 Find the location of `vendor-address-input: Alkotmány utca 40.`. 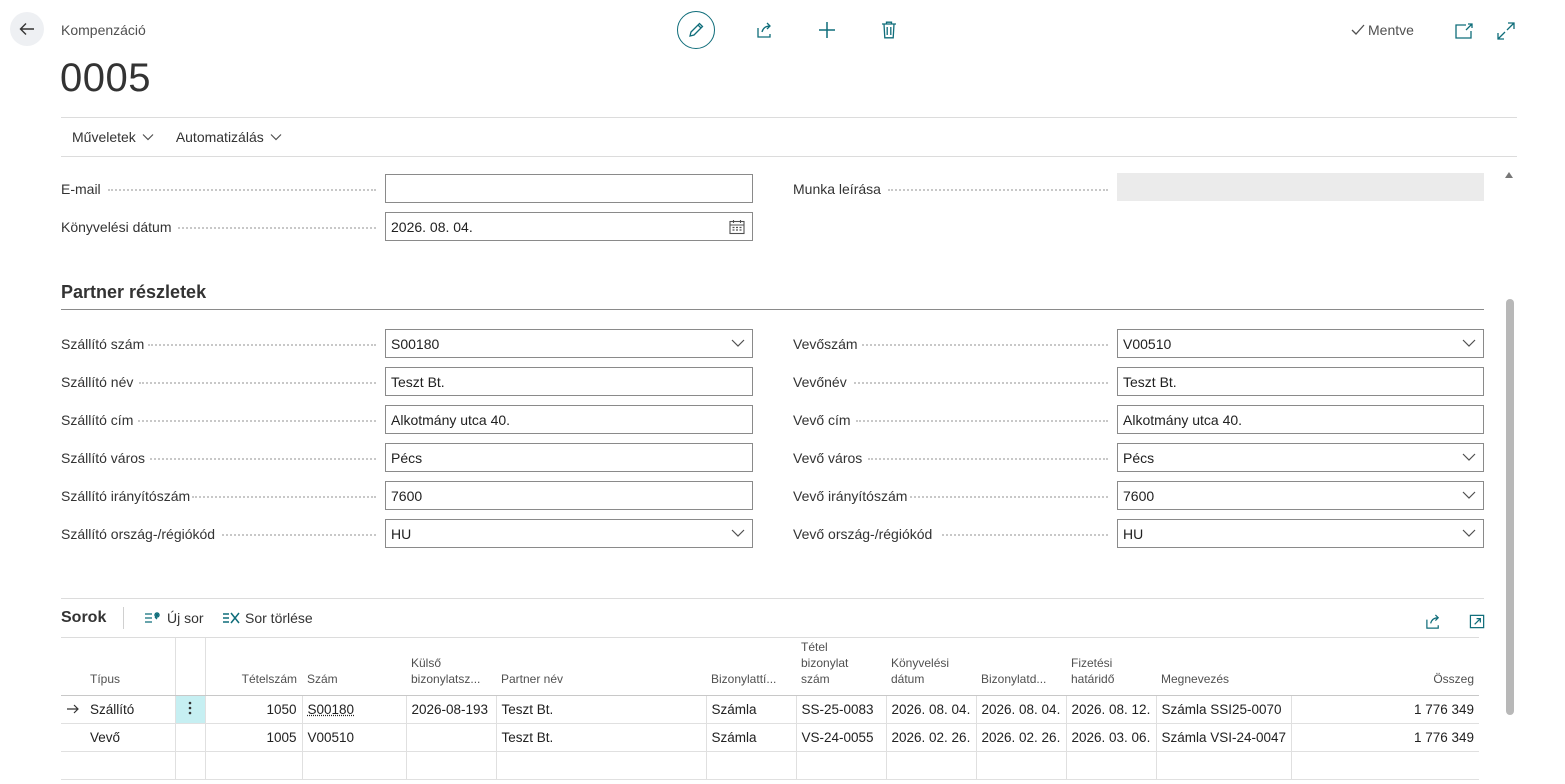

vendor-address-input: Alkotmány utca 40. is located at coordinates (569, 419).